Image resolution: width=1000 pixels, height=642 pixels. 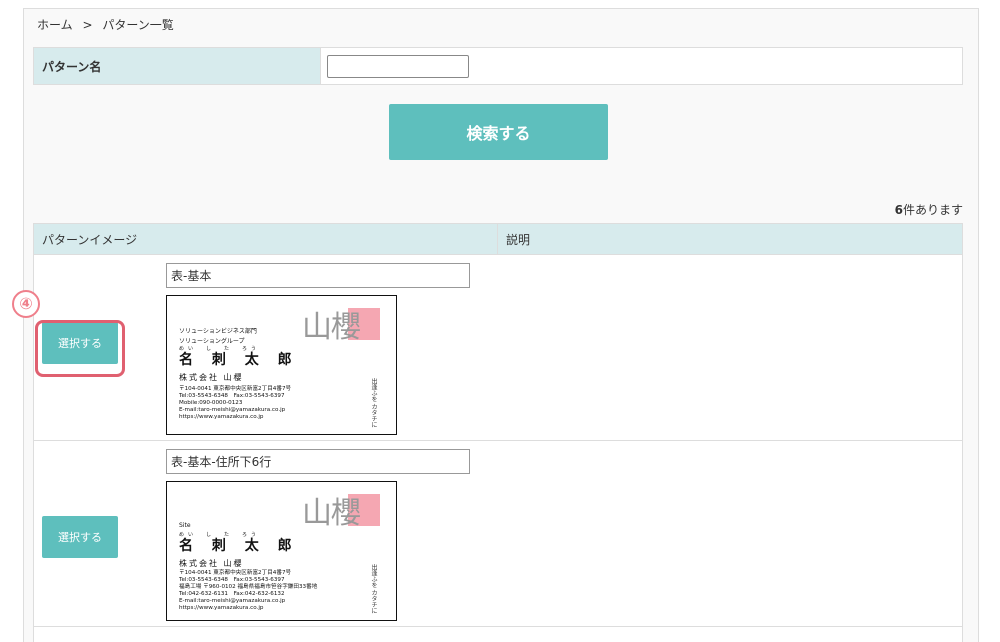 What do you see at coordinates (248, 587) in the screenshot?
I see `card-address-line: 福島工場 〒960-0102 福島県福島市笹谷字鎌田33番地` at bounding box center [248, 587].